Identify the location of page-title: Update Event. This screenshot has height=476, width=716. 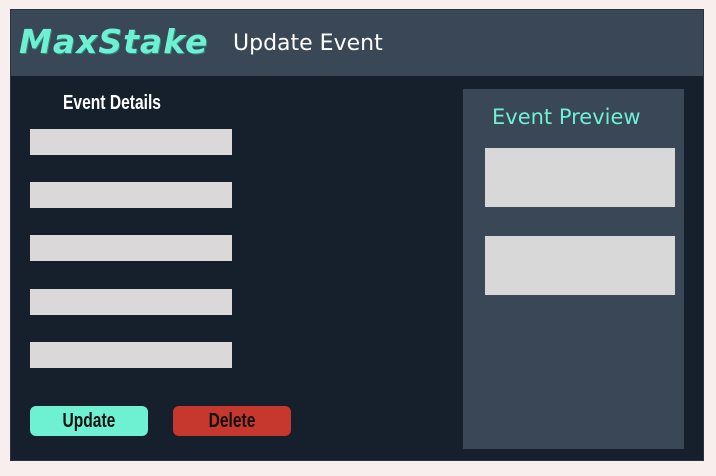
(308, 43).